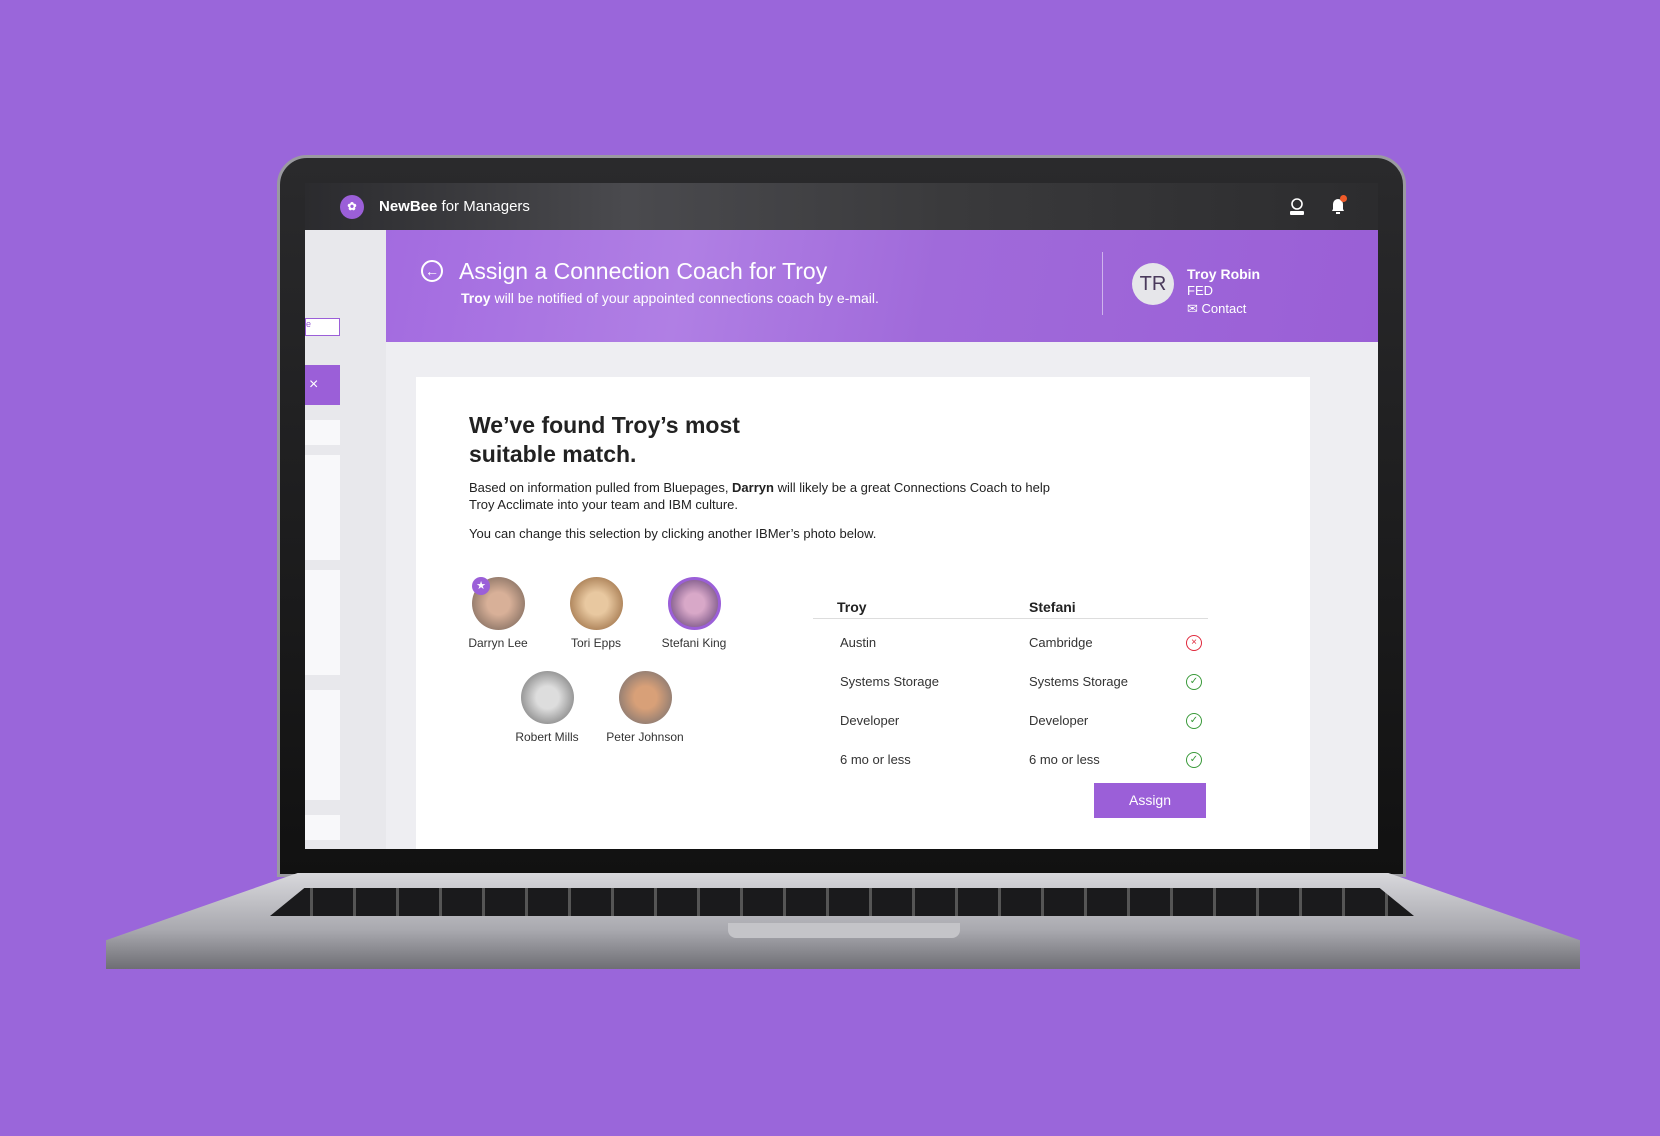 Image resolution: width=1660 pixels, height=1136 pixels. I want to click on back-arrow-icon: ←, so click(432, 271).